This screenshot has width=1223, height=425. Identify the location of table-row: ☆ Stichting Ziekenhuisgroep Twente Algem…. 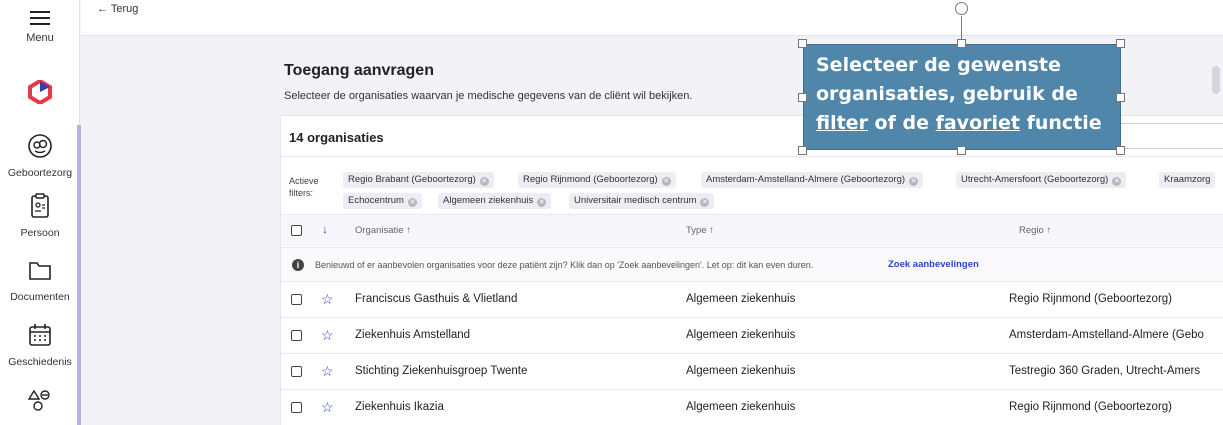
(752, 371).